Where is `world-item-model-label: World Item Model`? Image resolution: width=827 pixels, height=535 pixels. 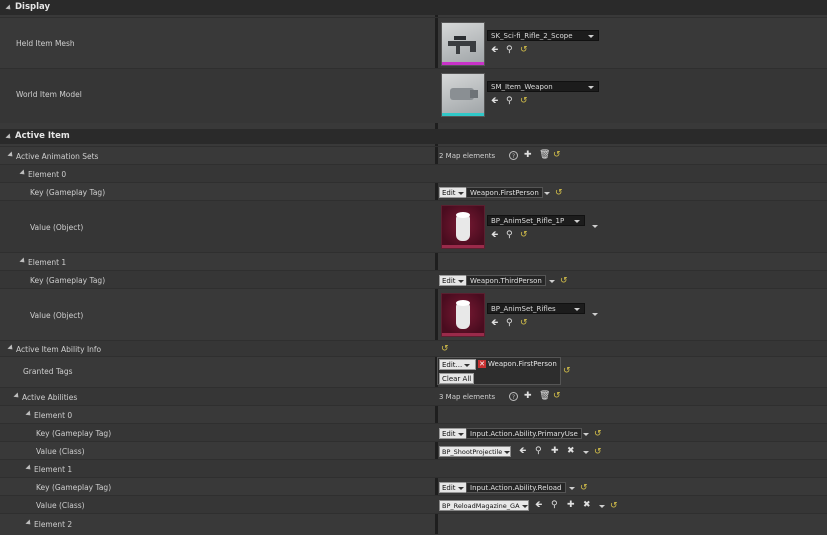
world-item-model-label: World Item Model is located at coordinates (49, 94).